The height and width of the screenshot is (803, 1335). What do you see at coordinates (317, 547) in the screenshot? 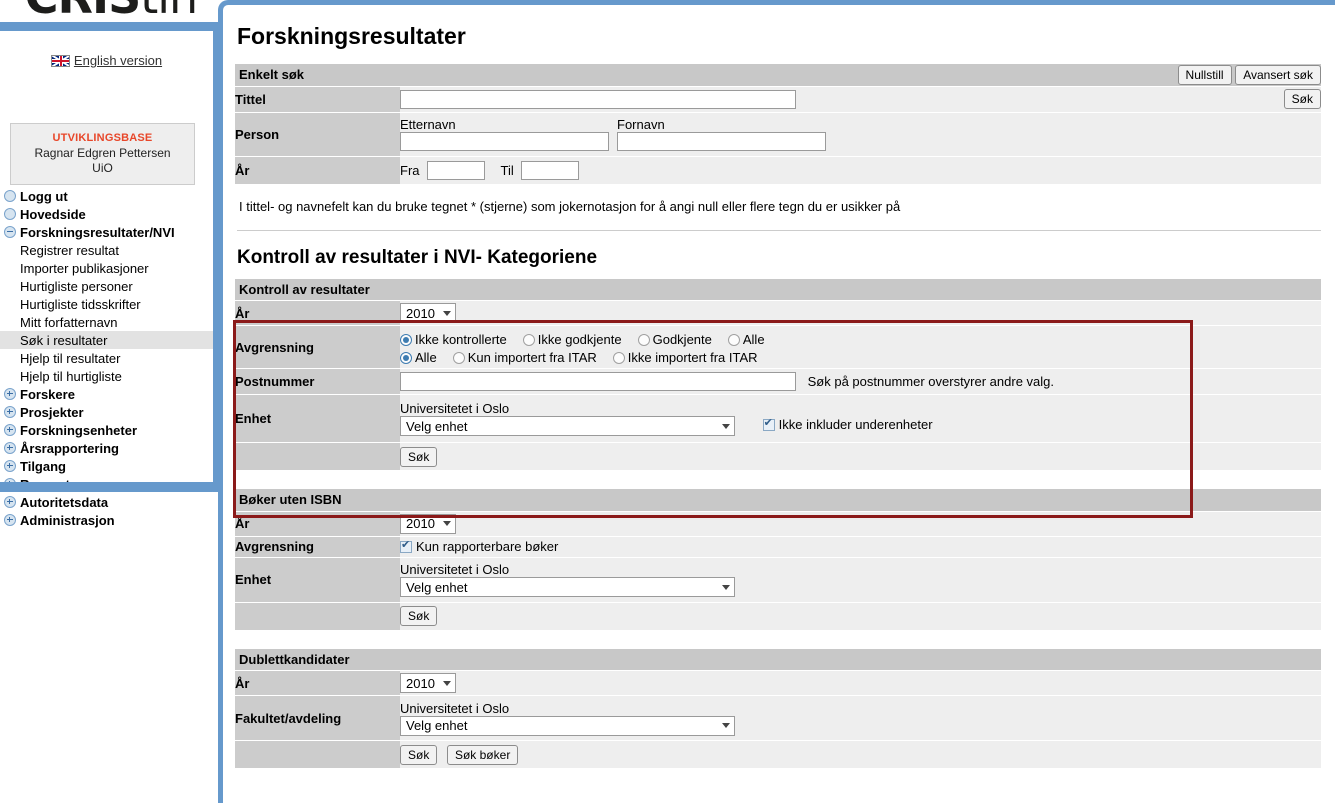
I see `books-limit-label: Avgrensning` at bounding box center [317, 547].